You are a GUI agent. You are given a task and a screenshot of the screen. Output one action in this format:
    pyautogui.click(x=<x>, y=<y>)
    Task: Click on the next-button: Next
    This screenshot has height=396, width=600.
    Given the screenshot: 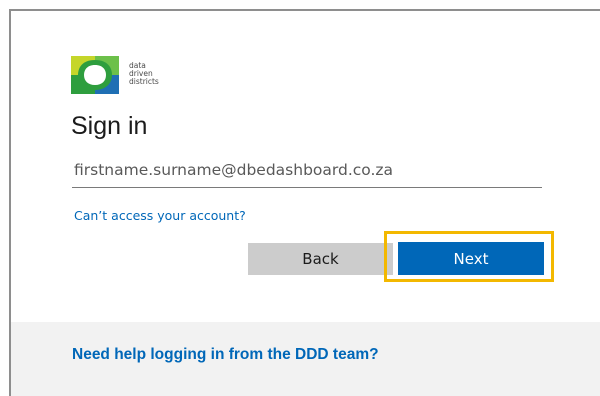 What is the action you would take?
    pyautogui.click(x=471, y=258)
    